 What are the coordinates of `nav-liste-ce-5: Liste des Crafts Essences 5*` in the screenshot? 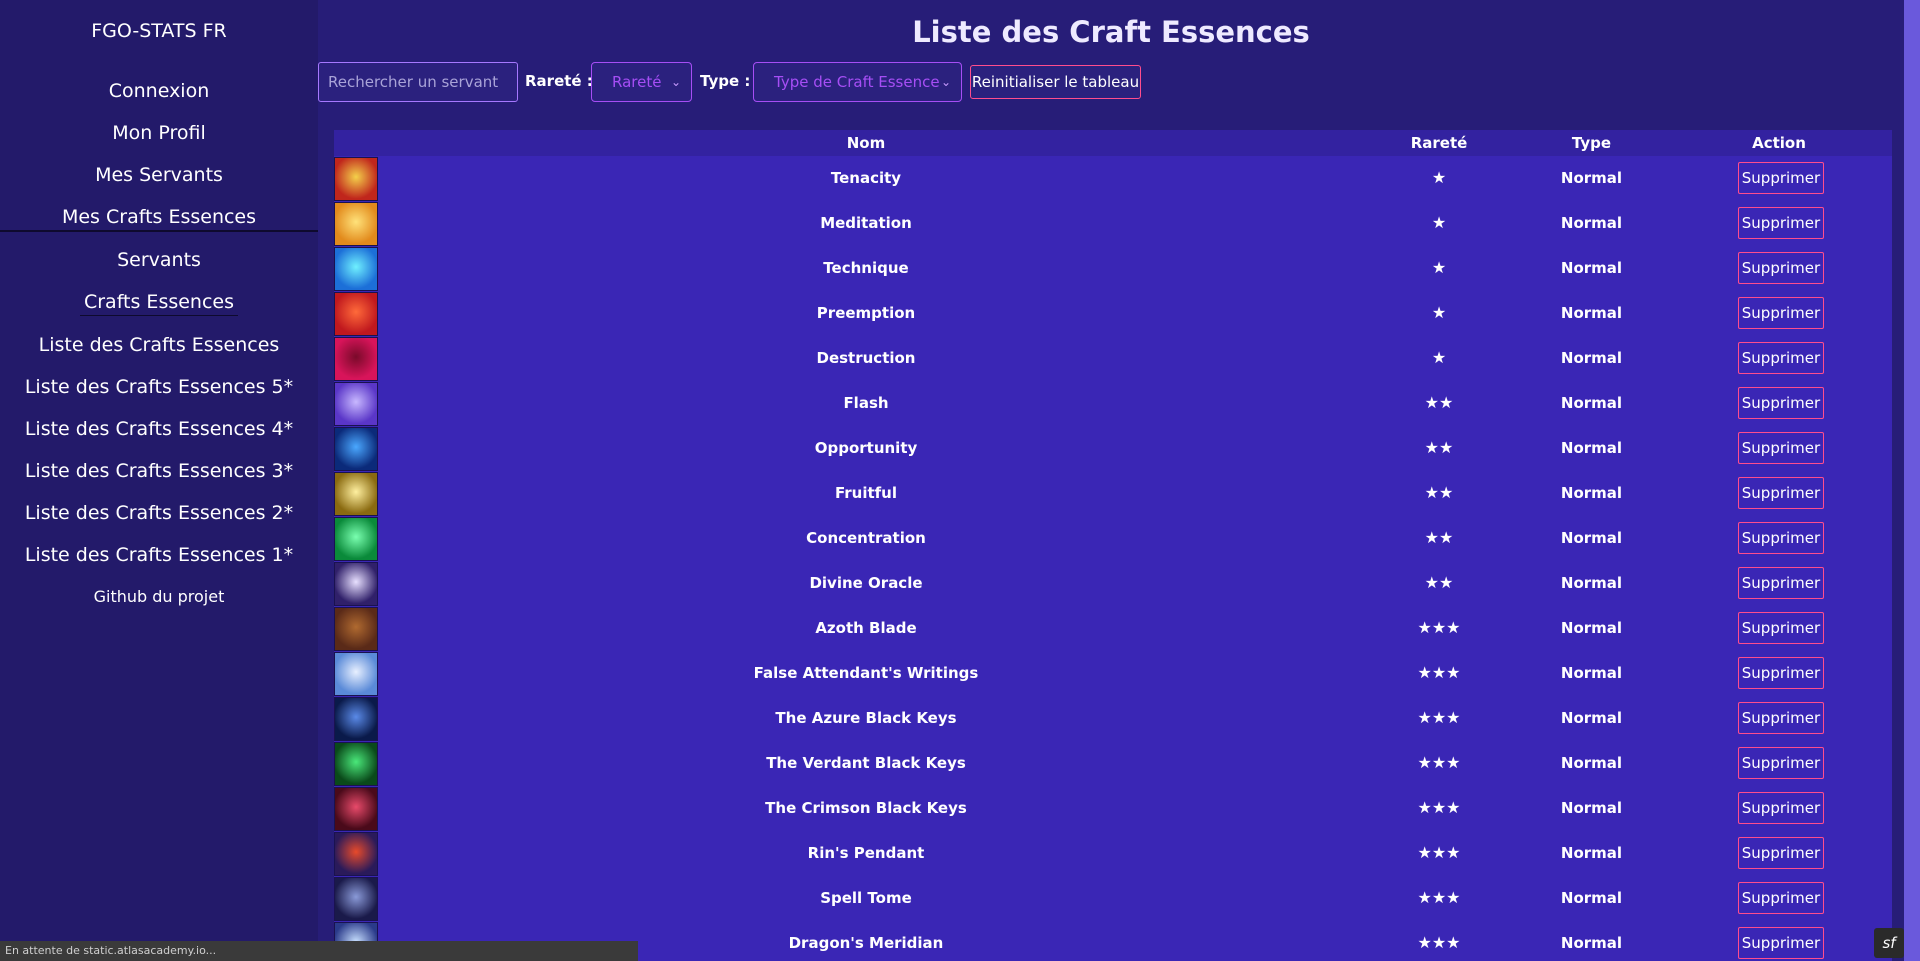 It's located at (159, 387).